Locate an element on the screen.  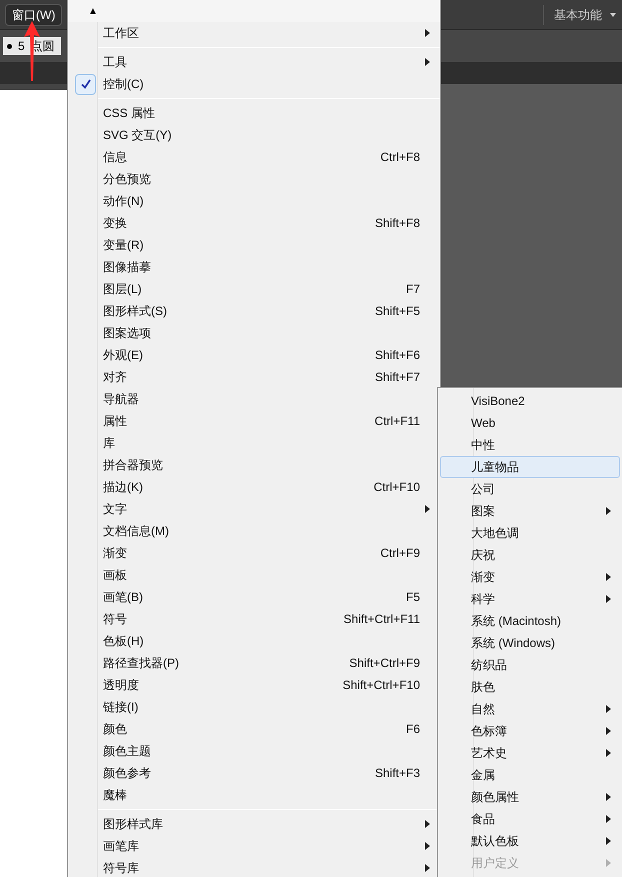
submenu-item: 颜色属性 is located at coordinates (530, 797).